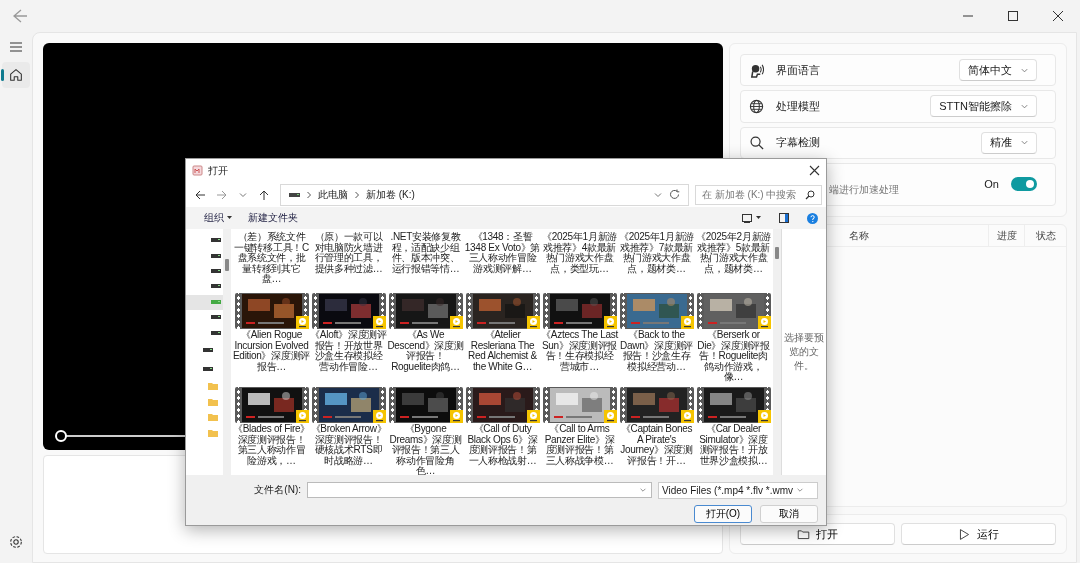 The image size is (1080, 563). I want to click on setting-description: 端进行加速处理, so click(864, 190).